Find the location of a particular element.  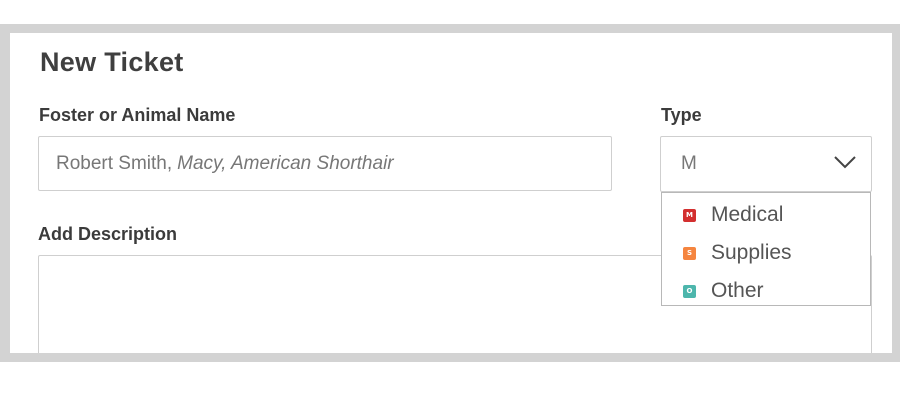

add-description-label: Add Description is located at coordinates (108, 234).